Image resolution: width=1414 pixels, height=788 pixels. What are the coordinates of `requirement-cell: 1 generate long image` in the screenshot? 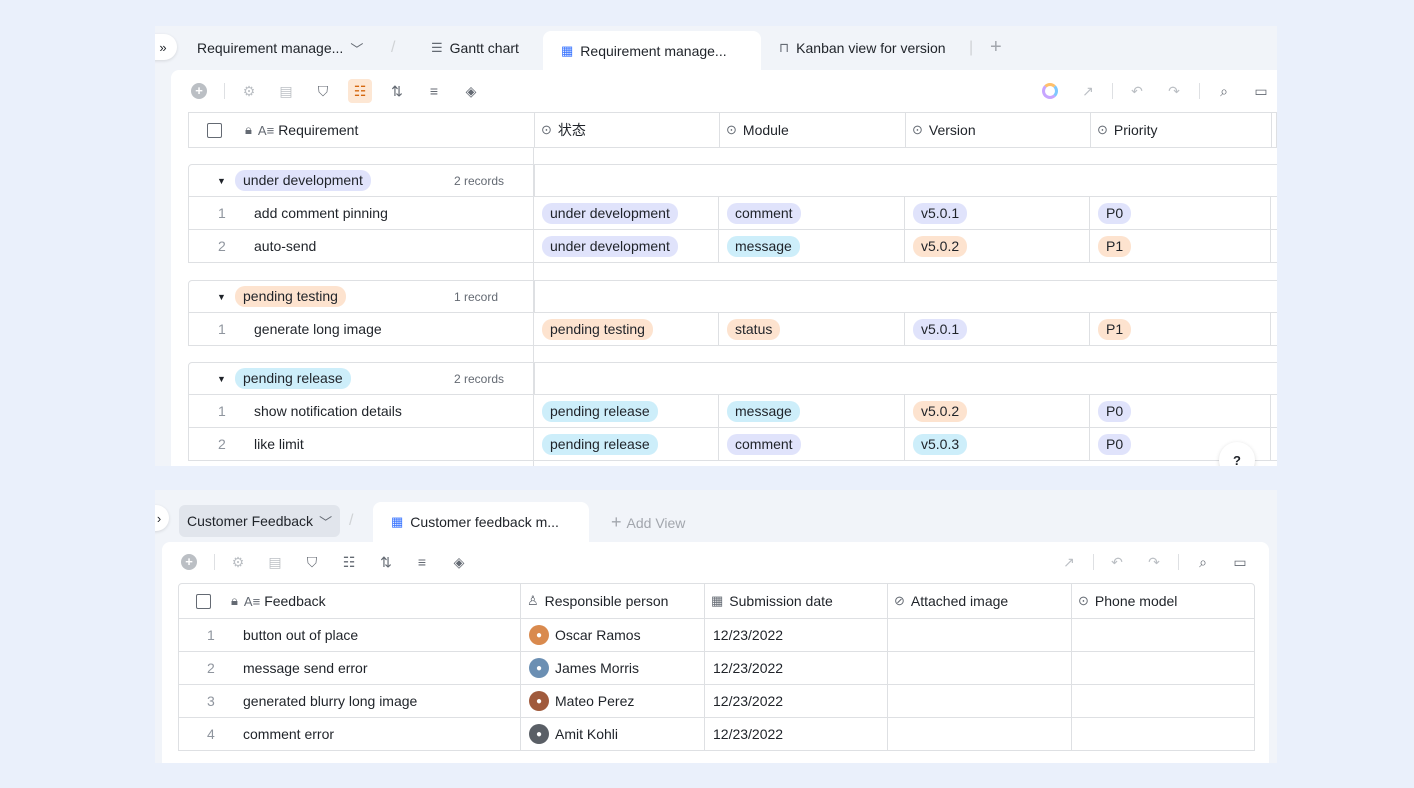 It's located at (361, 329).